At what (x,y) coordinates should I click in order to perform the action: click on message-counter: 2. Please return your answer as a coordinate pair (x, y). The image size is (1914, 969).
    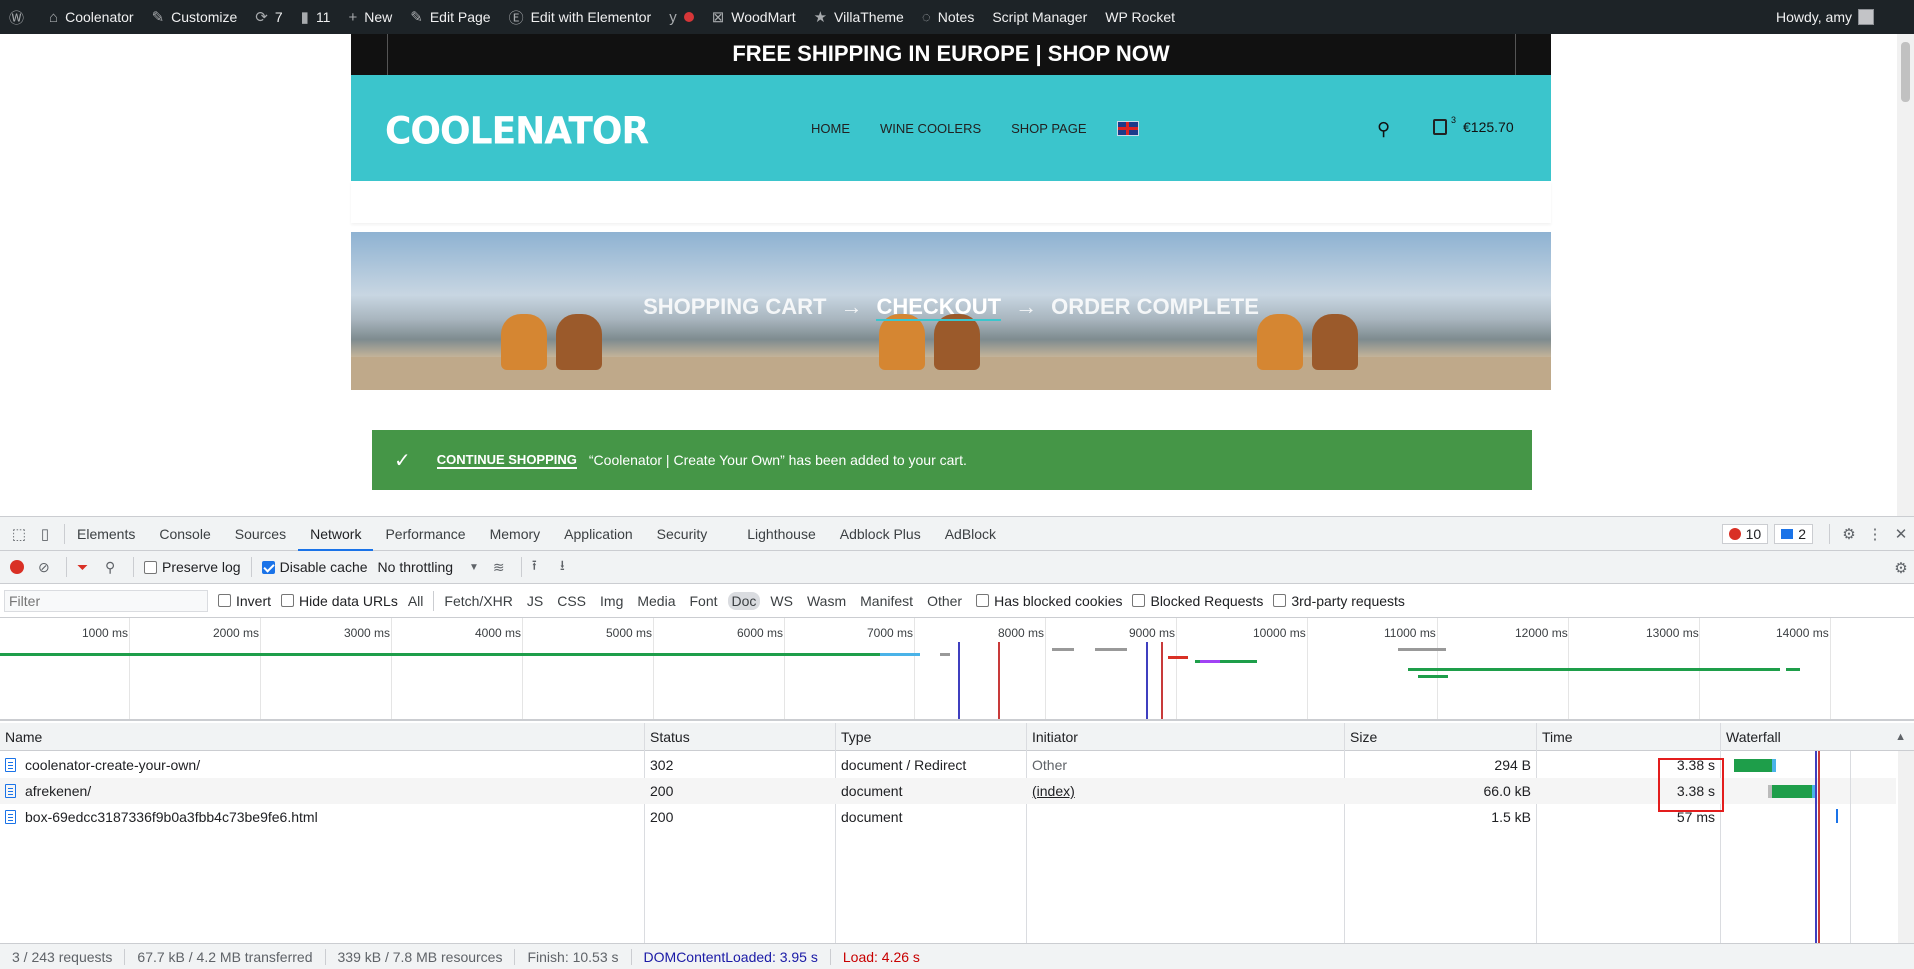
    Looking at the image, I should click on (1793, 534).